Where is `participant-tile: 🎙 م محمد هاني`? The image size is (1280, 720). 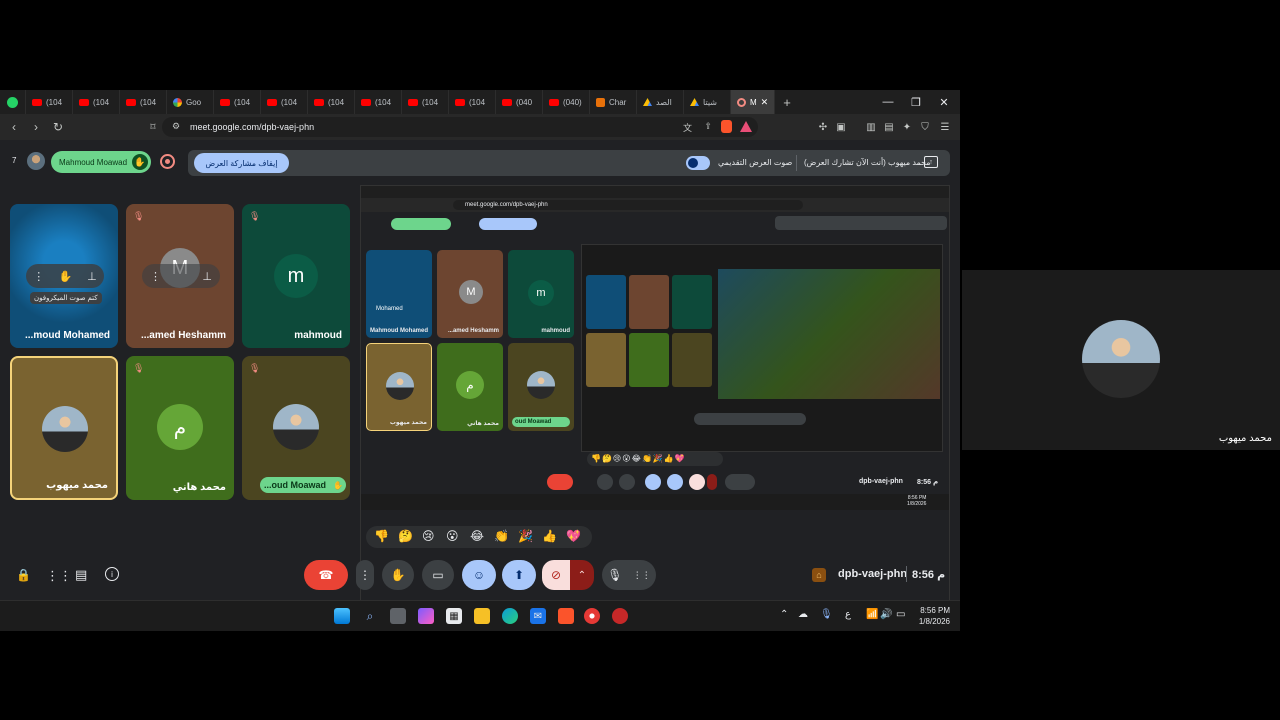
participant-tile: 🎙 م محمد هاني is located at coordinates (180, 428).